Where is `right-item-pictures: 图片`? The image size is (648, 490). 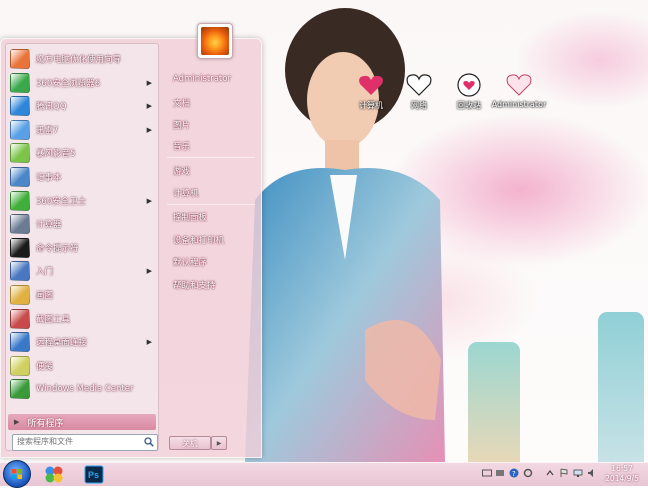 right-item-pictures: 图片 is located at coordinates (181, 125).